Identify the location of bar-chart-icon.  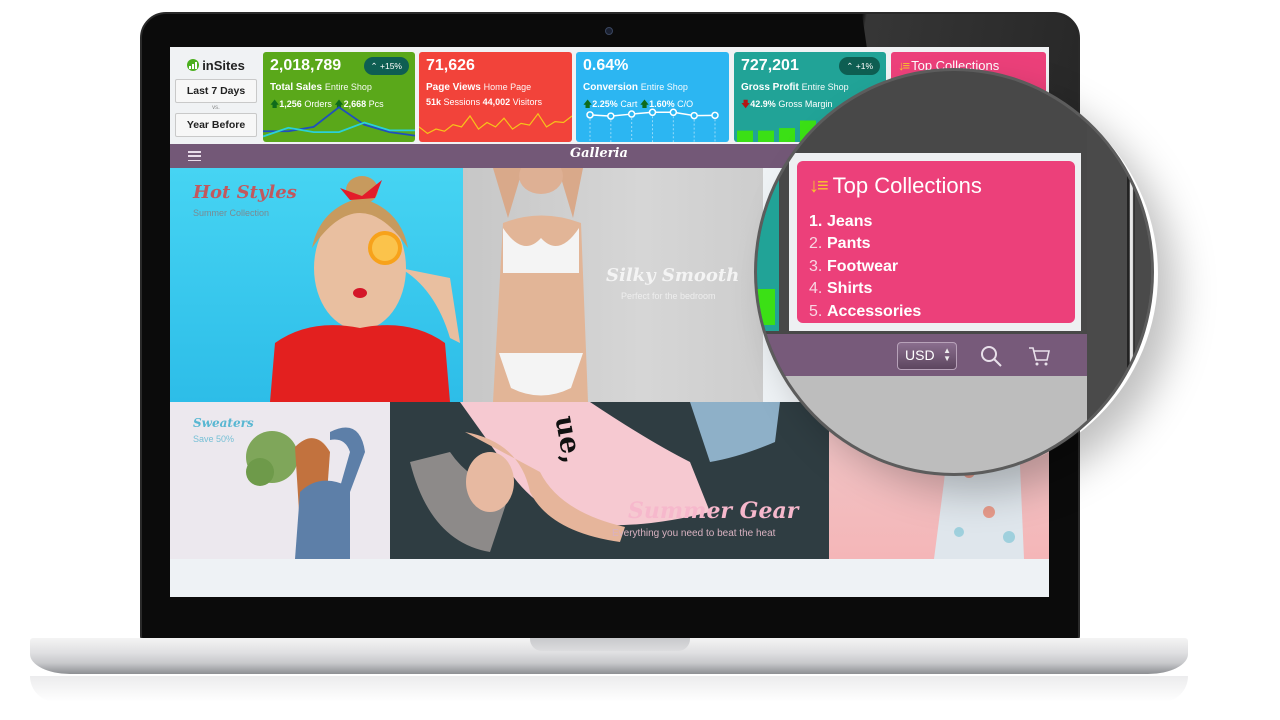
(193, 65).